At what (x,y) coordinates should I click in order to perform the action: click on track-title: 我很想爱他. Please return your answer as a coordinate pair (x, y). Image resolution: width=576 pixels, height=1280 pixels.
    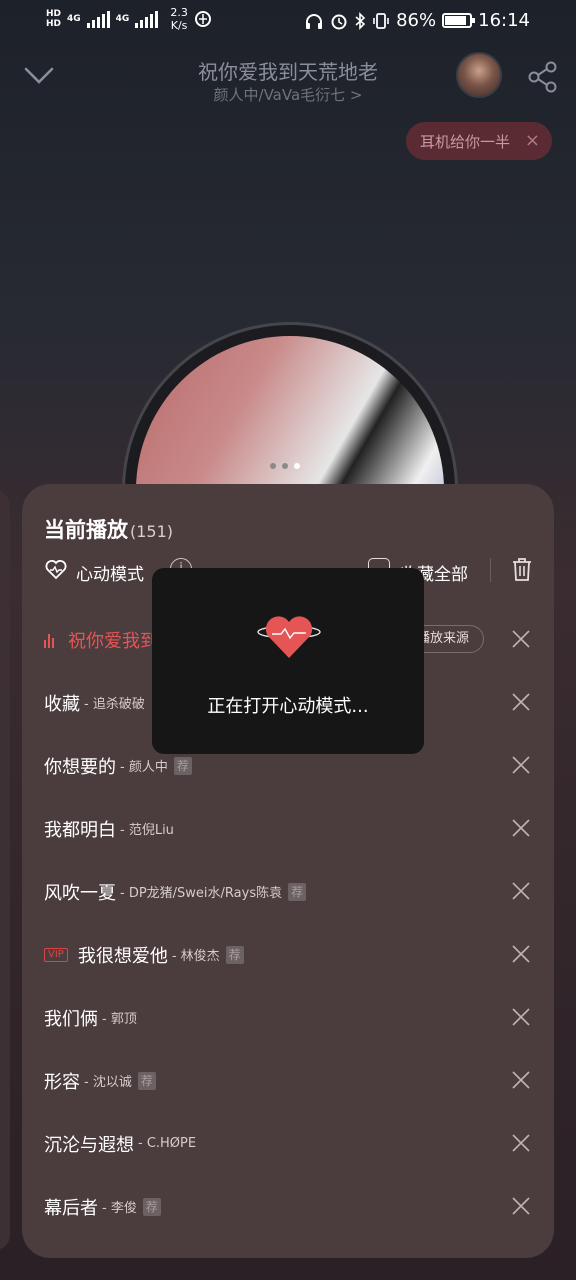
    Looking at the image, I should click on (122, 956).